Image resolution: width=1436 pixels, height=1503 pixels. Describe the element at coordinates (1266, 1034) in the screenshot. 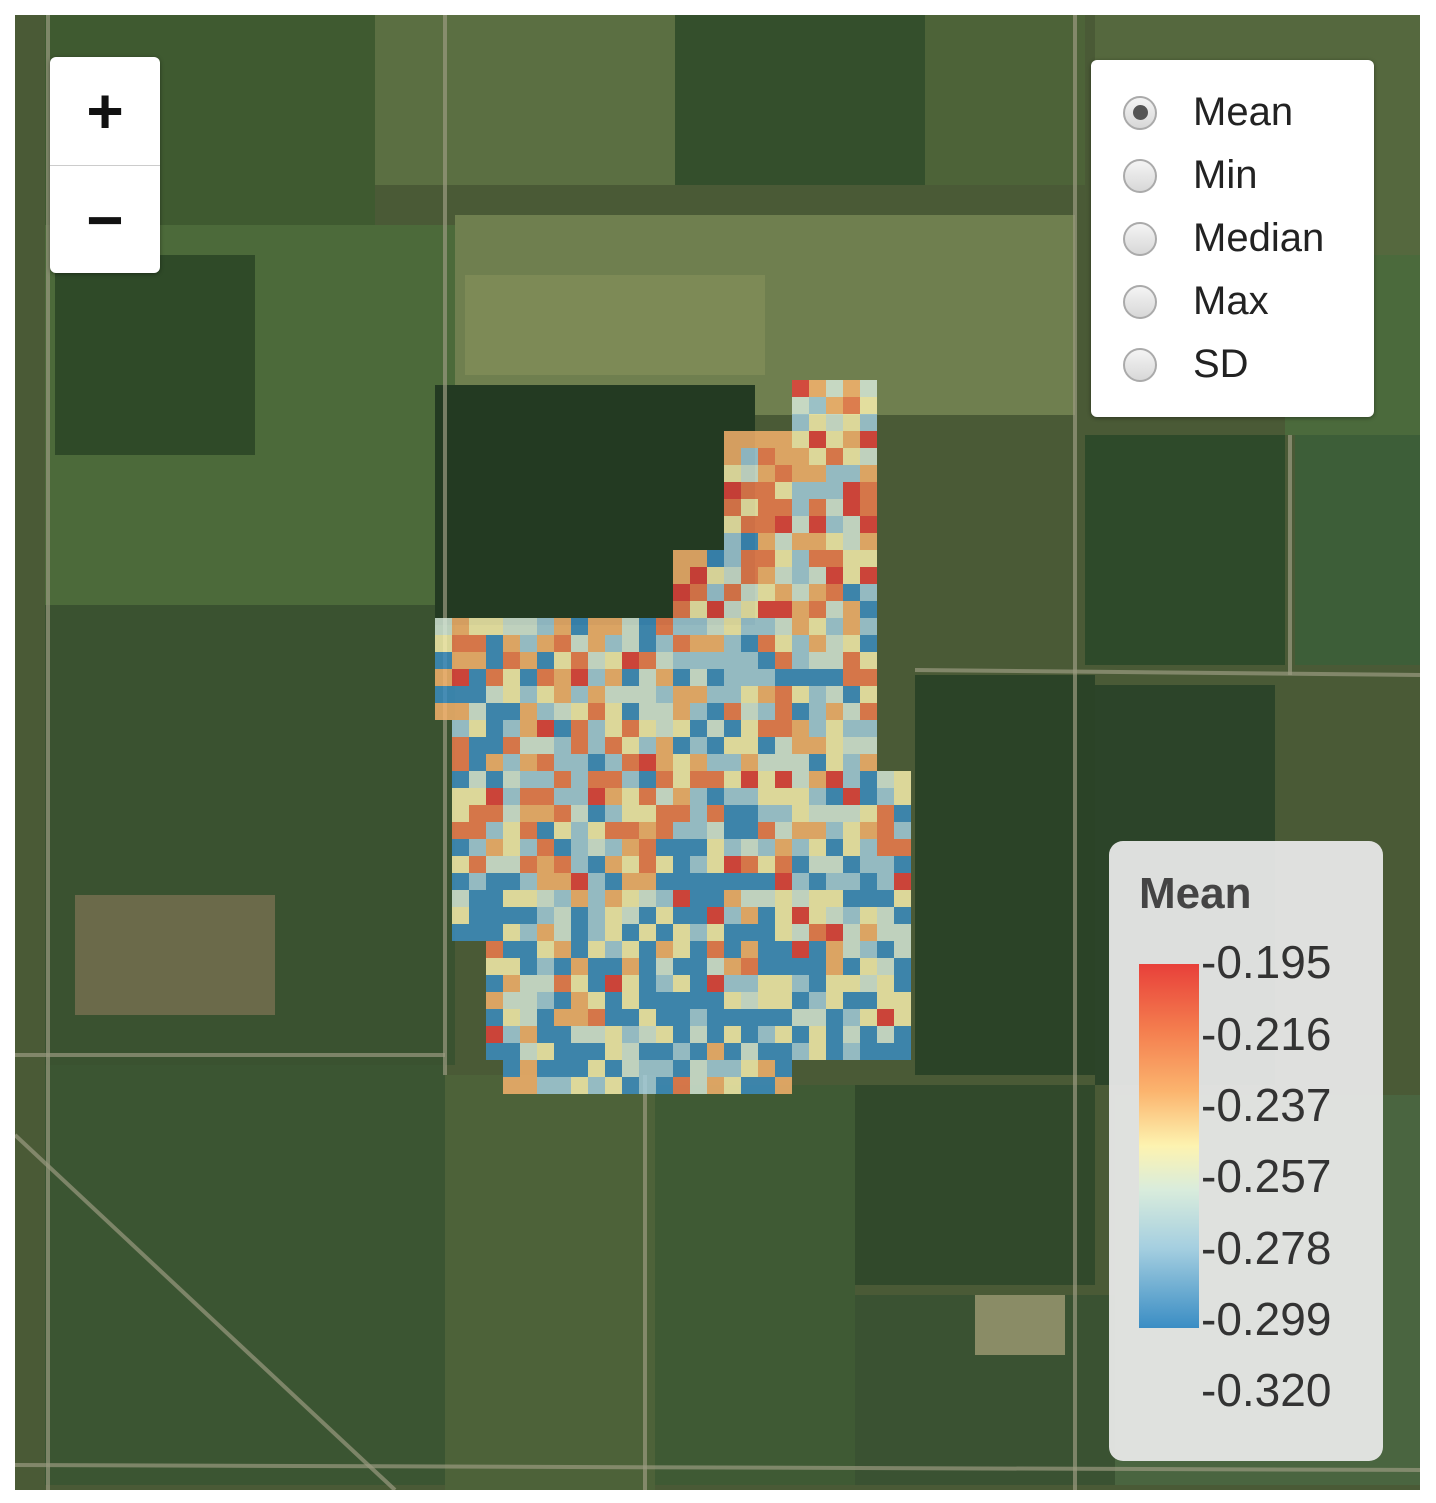

I see `legend-tick: -0.216` at that location.